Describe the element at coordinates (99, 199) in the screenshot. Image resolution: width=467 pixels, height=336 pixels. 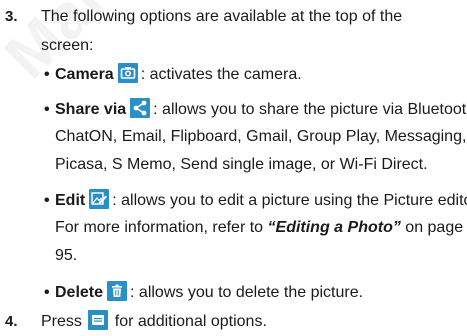
I see `edit-icon` at that location.